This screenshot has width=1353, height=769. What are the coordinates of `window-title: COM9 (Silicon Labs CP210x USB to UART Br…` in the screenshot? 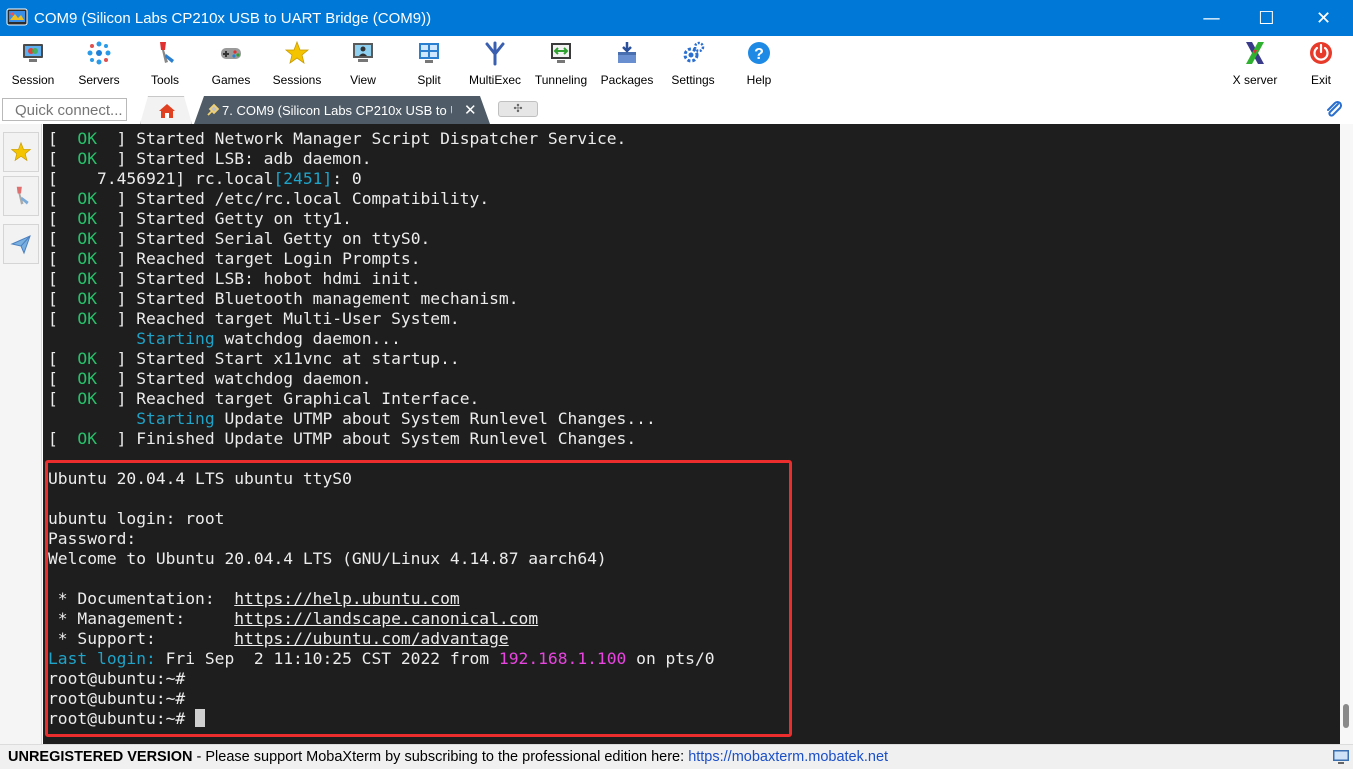 It's located at (233, 18).